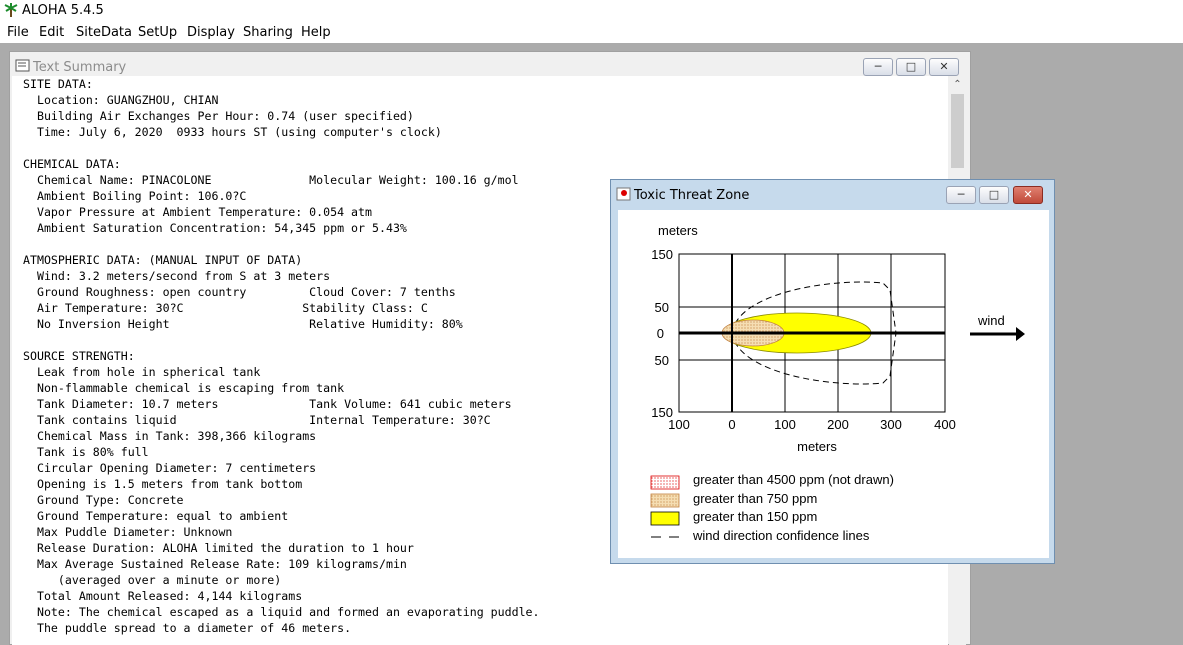 This screenshot has width=1183, height=645. Describe the element at coordinates (662, 254) in the screenshot. I see `y-tick-label: 150` at that location.